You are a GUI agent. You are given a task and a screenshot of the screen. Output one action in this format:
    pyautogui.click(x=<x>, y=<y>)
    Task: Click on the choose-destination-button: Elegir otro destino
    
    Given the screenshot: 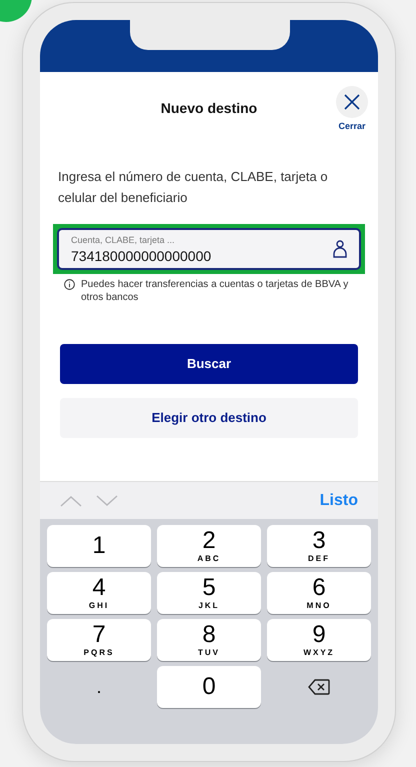 What is the action you would take?
    pyautogui.click(x=209, y=418)
    